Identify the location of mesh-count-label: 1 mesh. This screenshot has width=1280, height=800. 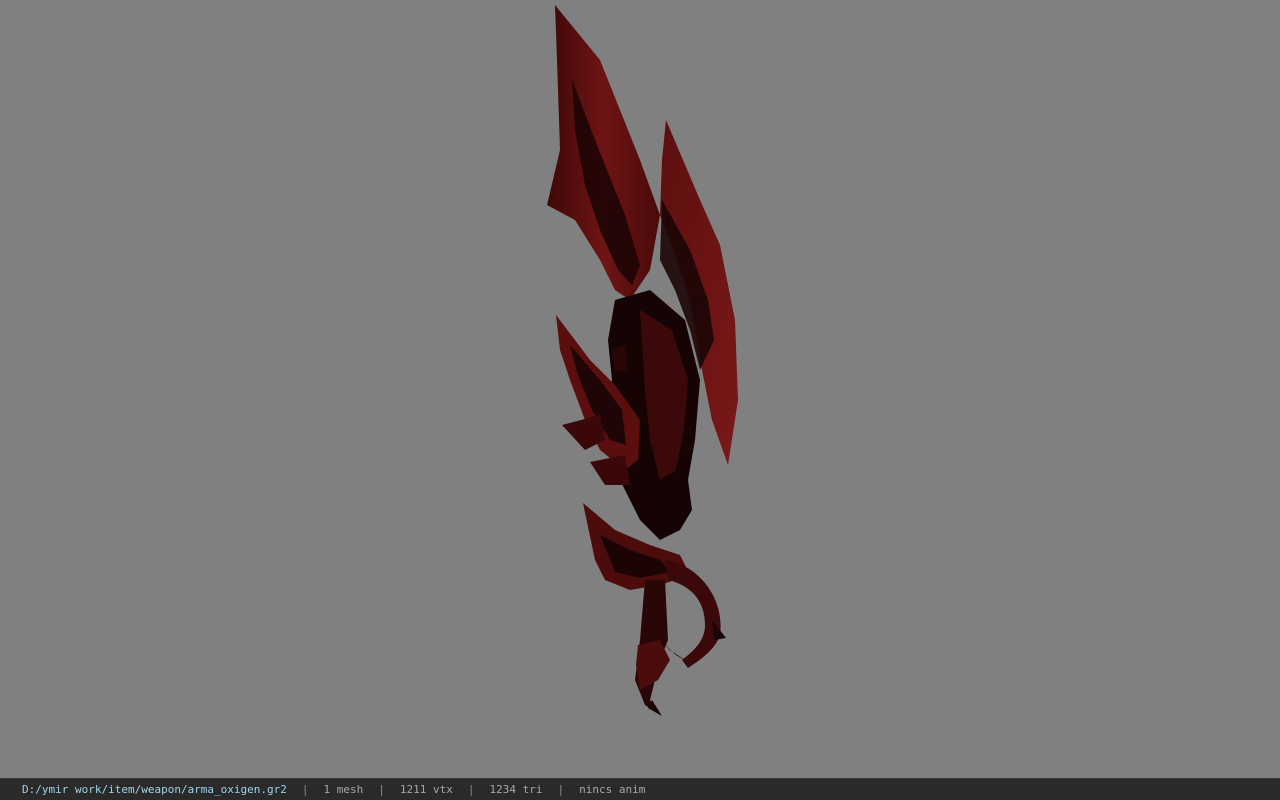
(343, 789).